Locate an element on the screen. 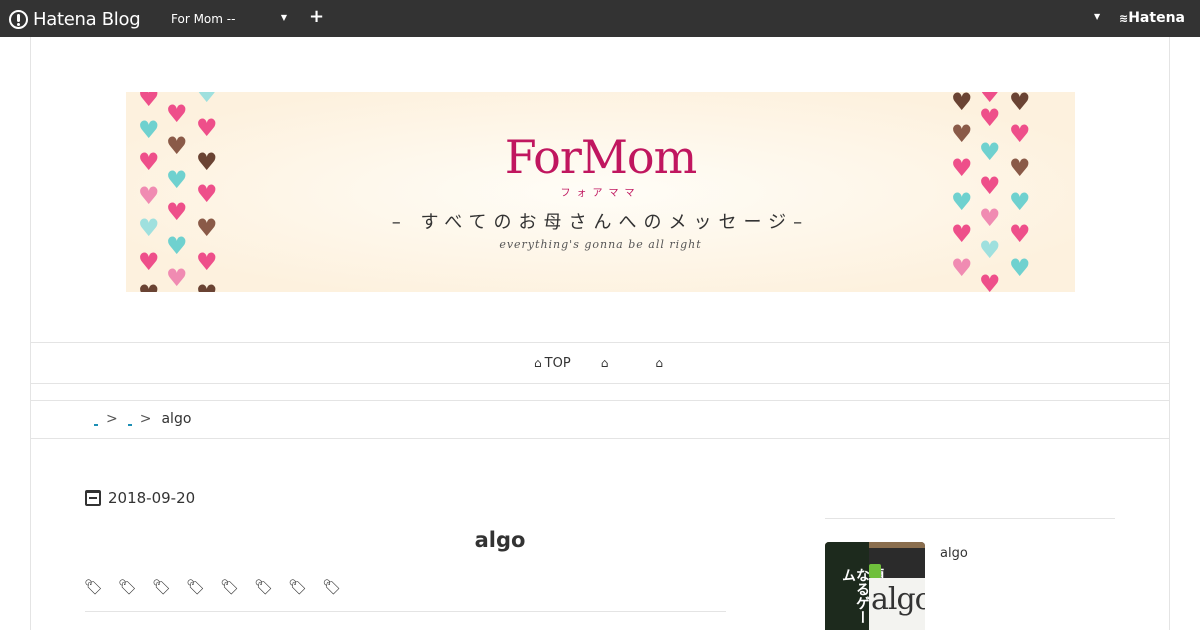  entry-date-text: 2018-09-20 is located at coordinates (152, 498).